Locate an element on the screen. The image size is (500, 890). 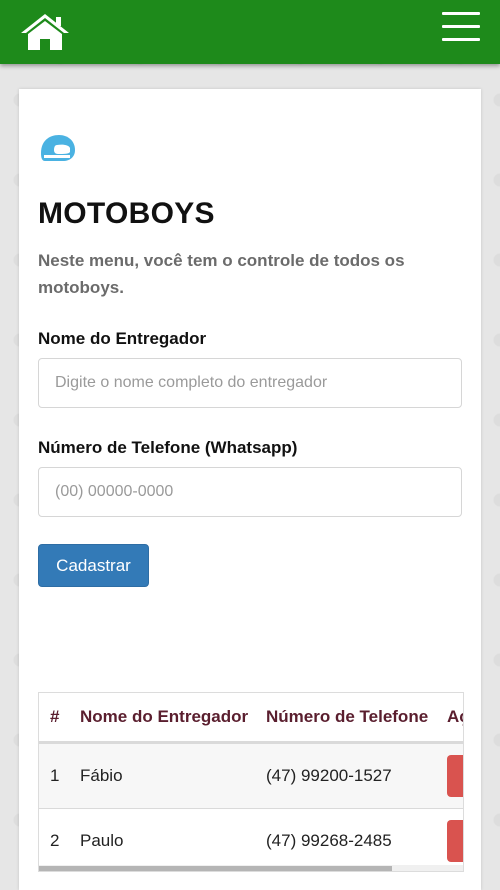
column-header-id: # is located at coordinates (54, 718).